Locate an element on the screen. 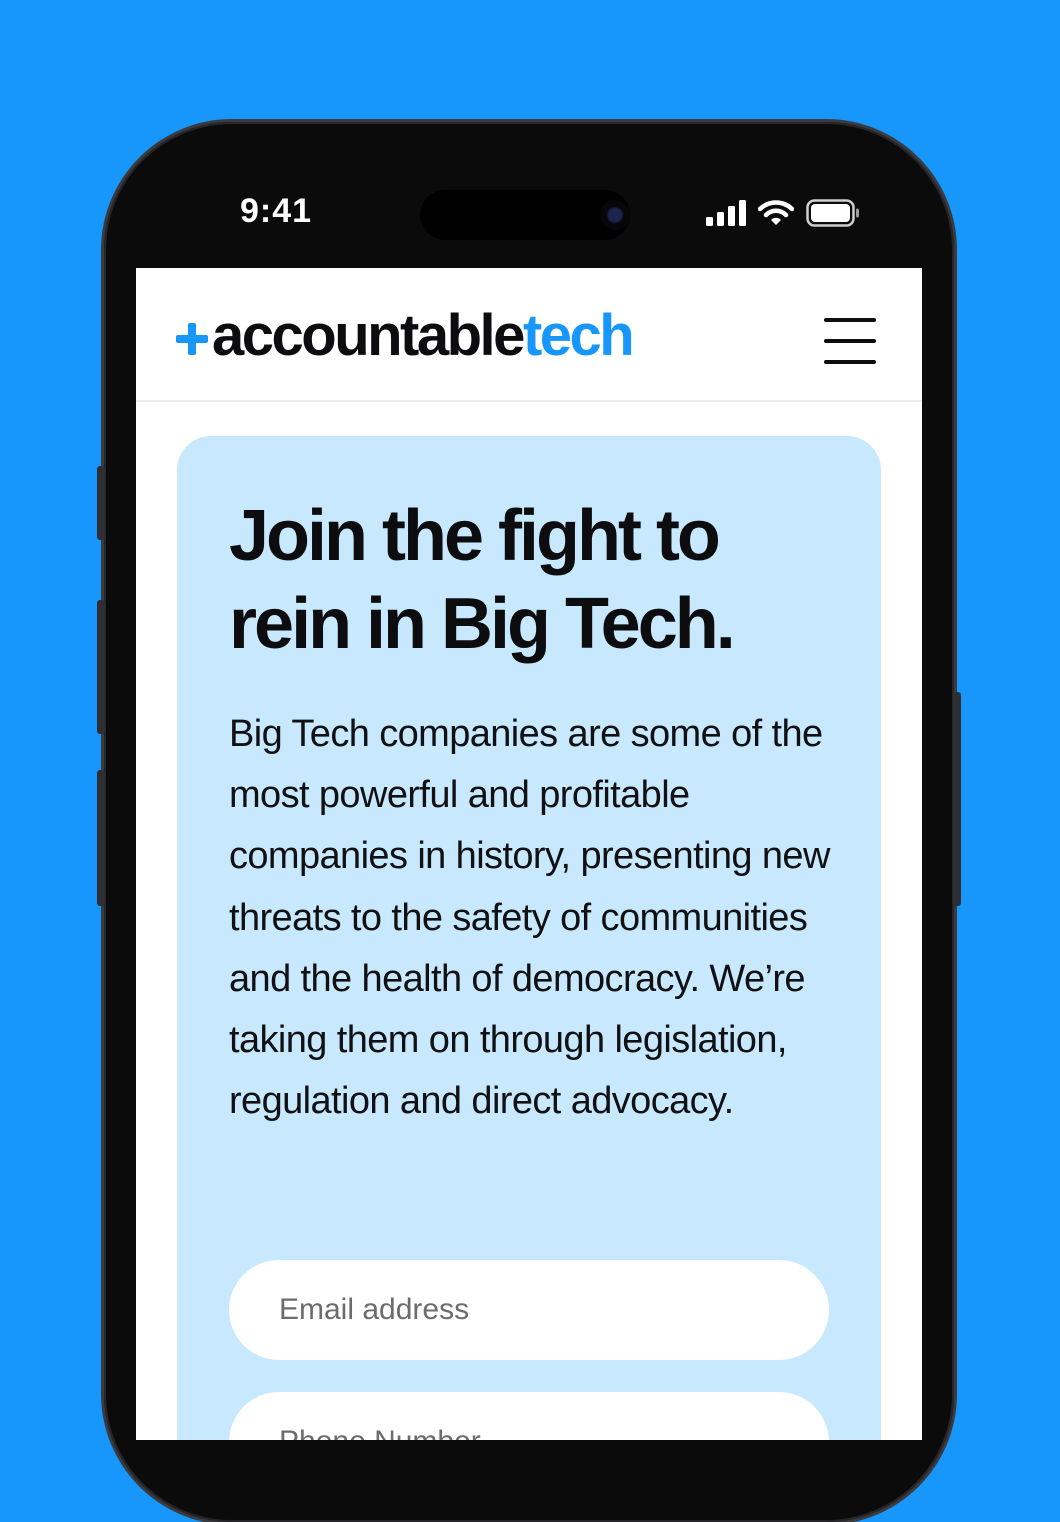 This screenshot has height=1522, width=1060. dynamic-island is located at coordinates (525, 215).